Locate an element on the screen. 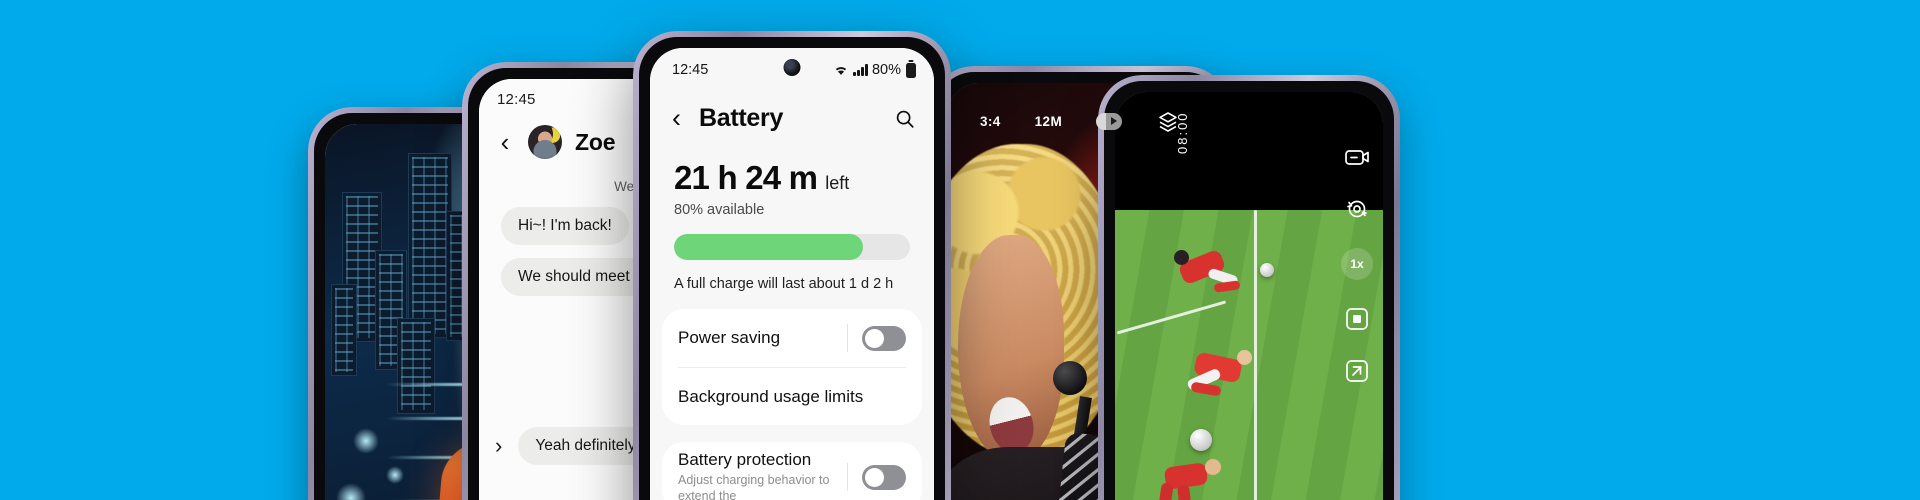 The image size is (1920, 500). page-title: Battery is located at coordinates (741, 118).